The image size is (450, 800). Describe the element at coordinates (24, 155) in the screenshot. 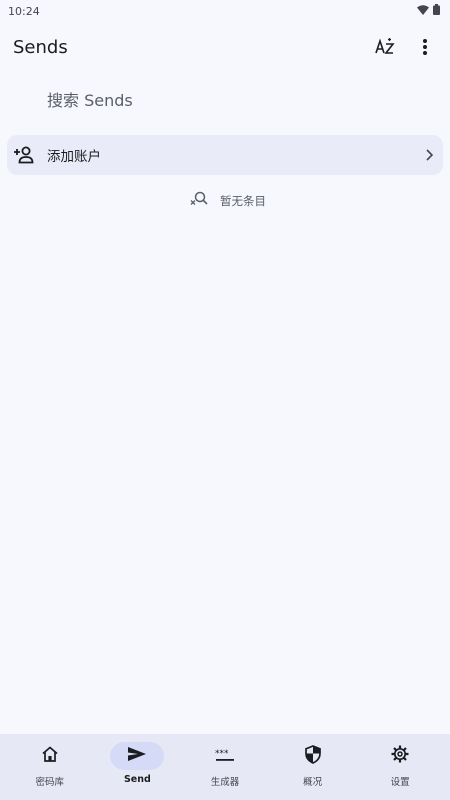

I see `add-person-icon` at that location.